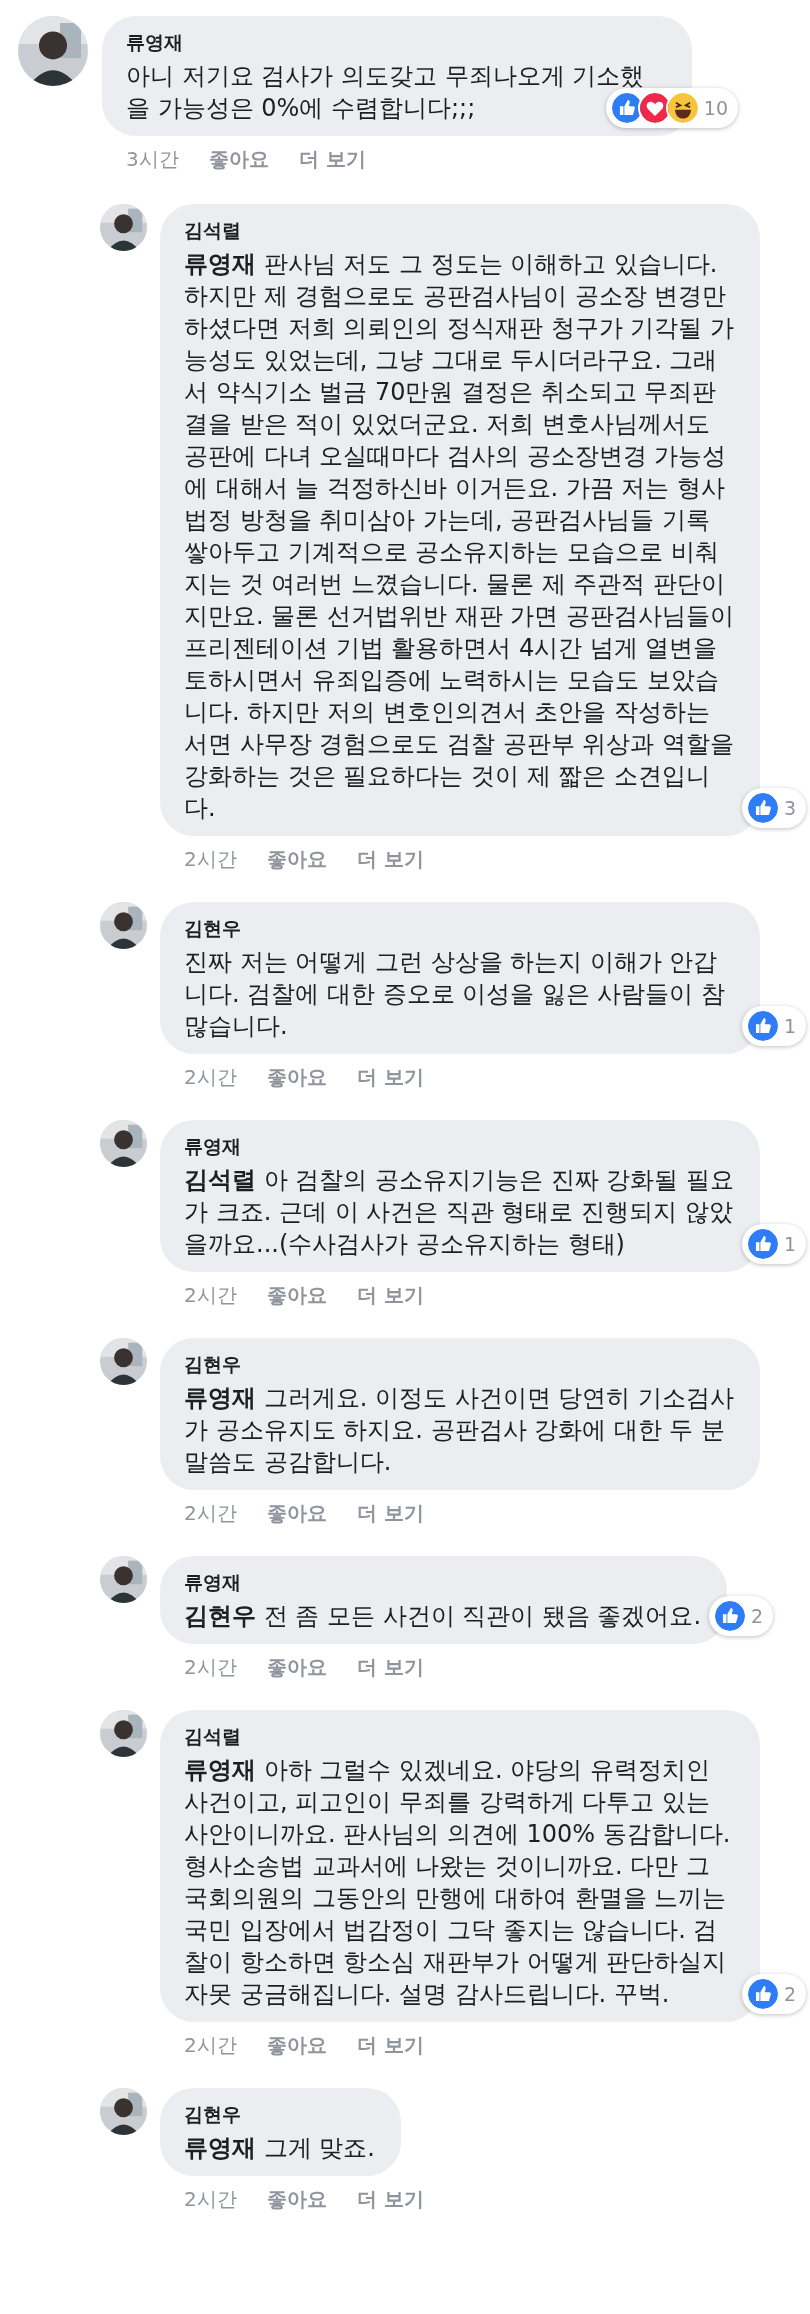 The image size is (810, 2314). What do you see at coordinates (459, 1430) in the screenshot?
I see `comment-text: 류영재 그러게요. 이정도 사건이면 당연히 기소검사가 공소유지도 하지요. 공판검사 강화에 대한 두 분 말씀도 공감합니다.` at bounding box center [459, 1430].